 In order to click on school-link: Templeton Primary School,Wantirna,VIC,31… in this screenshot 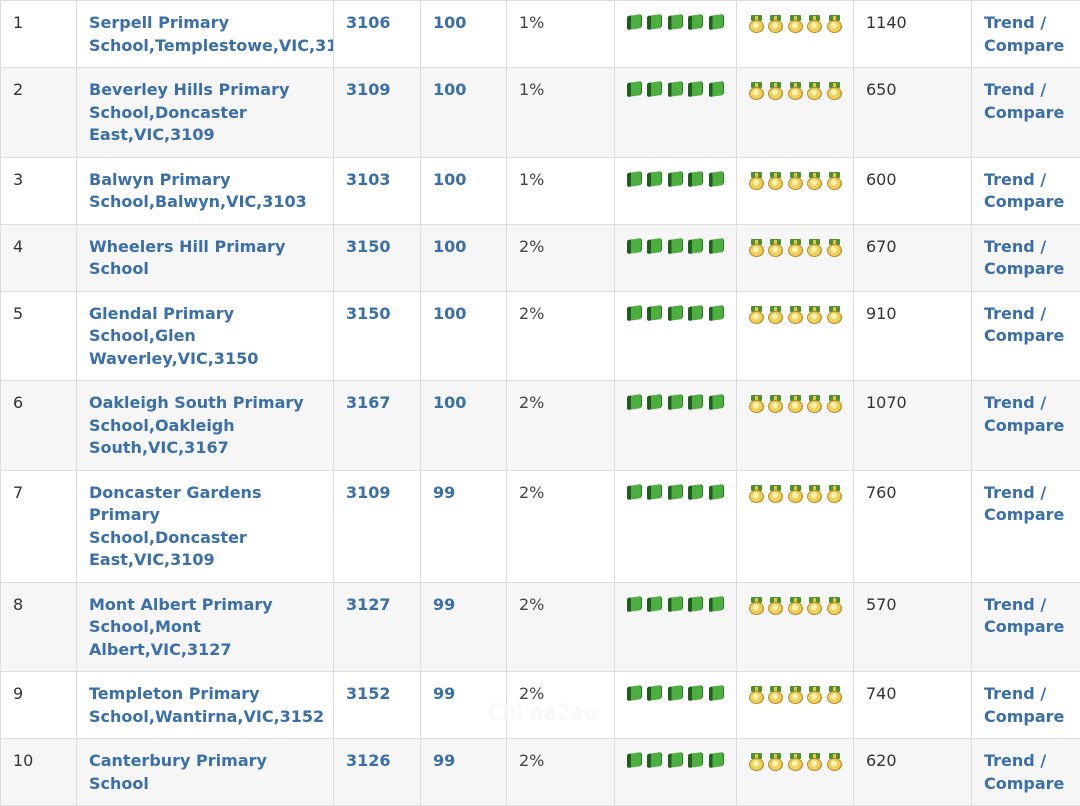, I will do `click(206, 705)`.